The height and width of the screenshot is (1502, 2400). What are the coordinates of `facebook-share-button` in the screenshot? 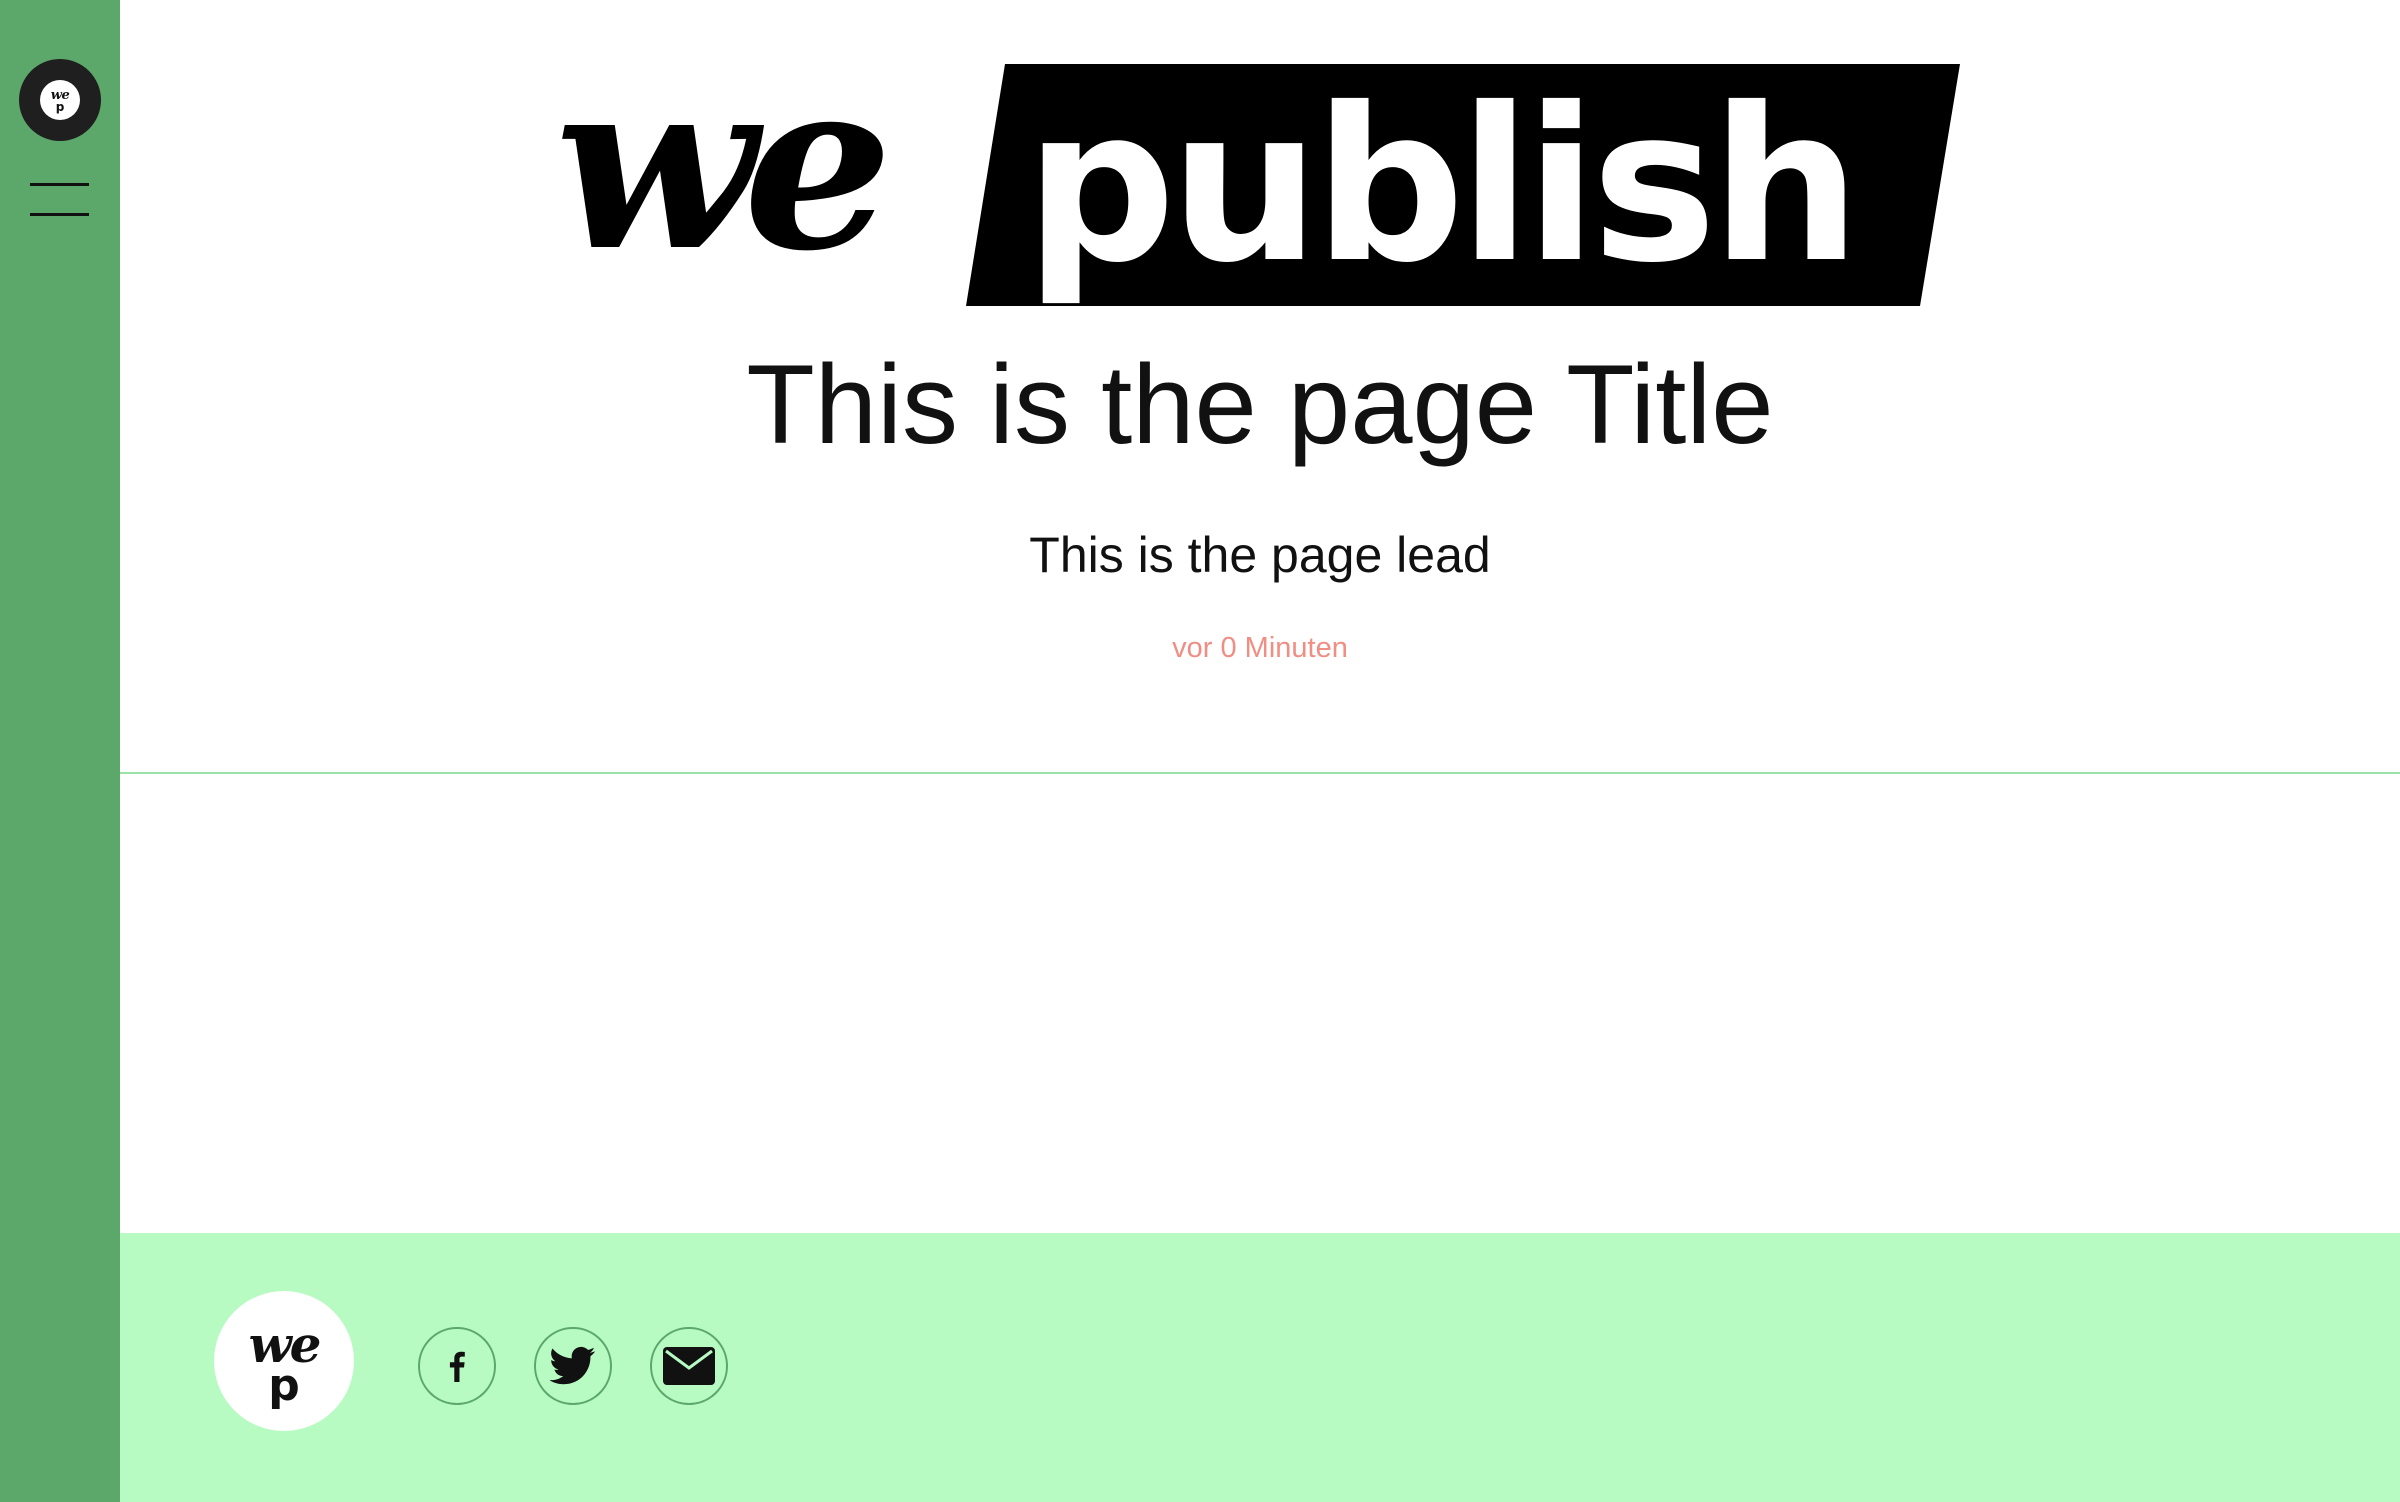 It's located at (457, 1366).